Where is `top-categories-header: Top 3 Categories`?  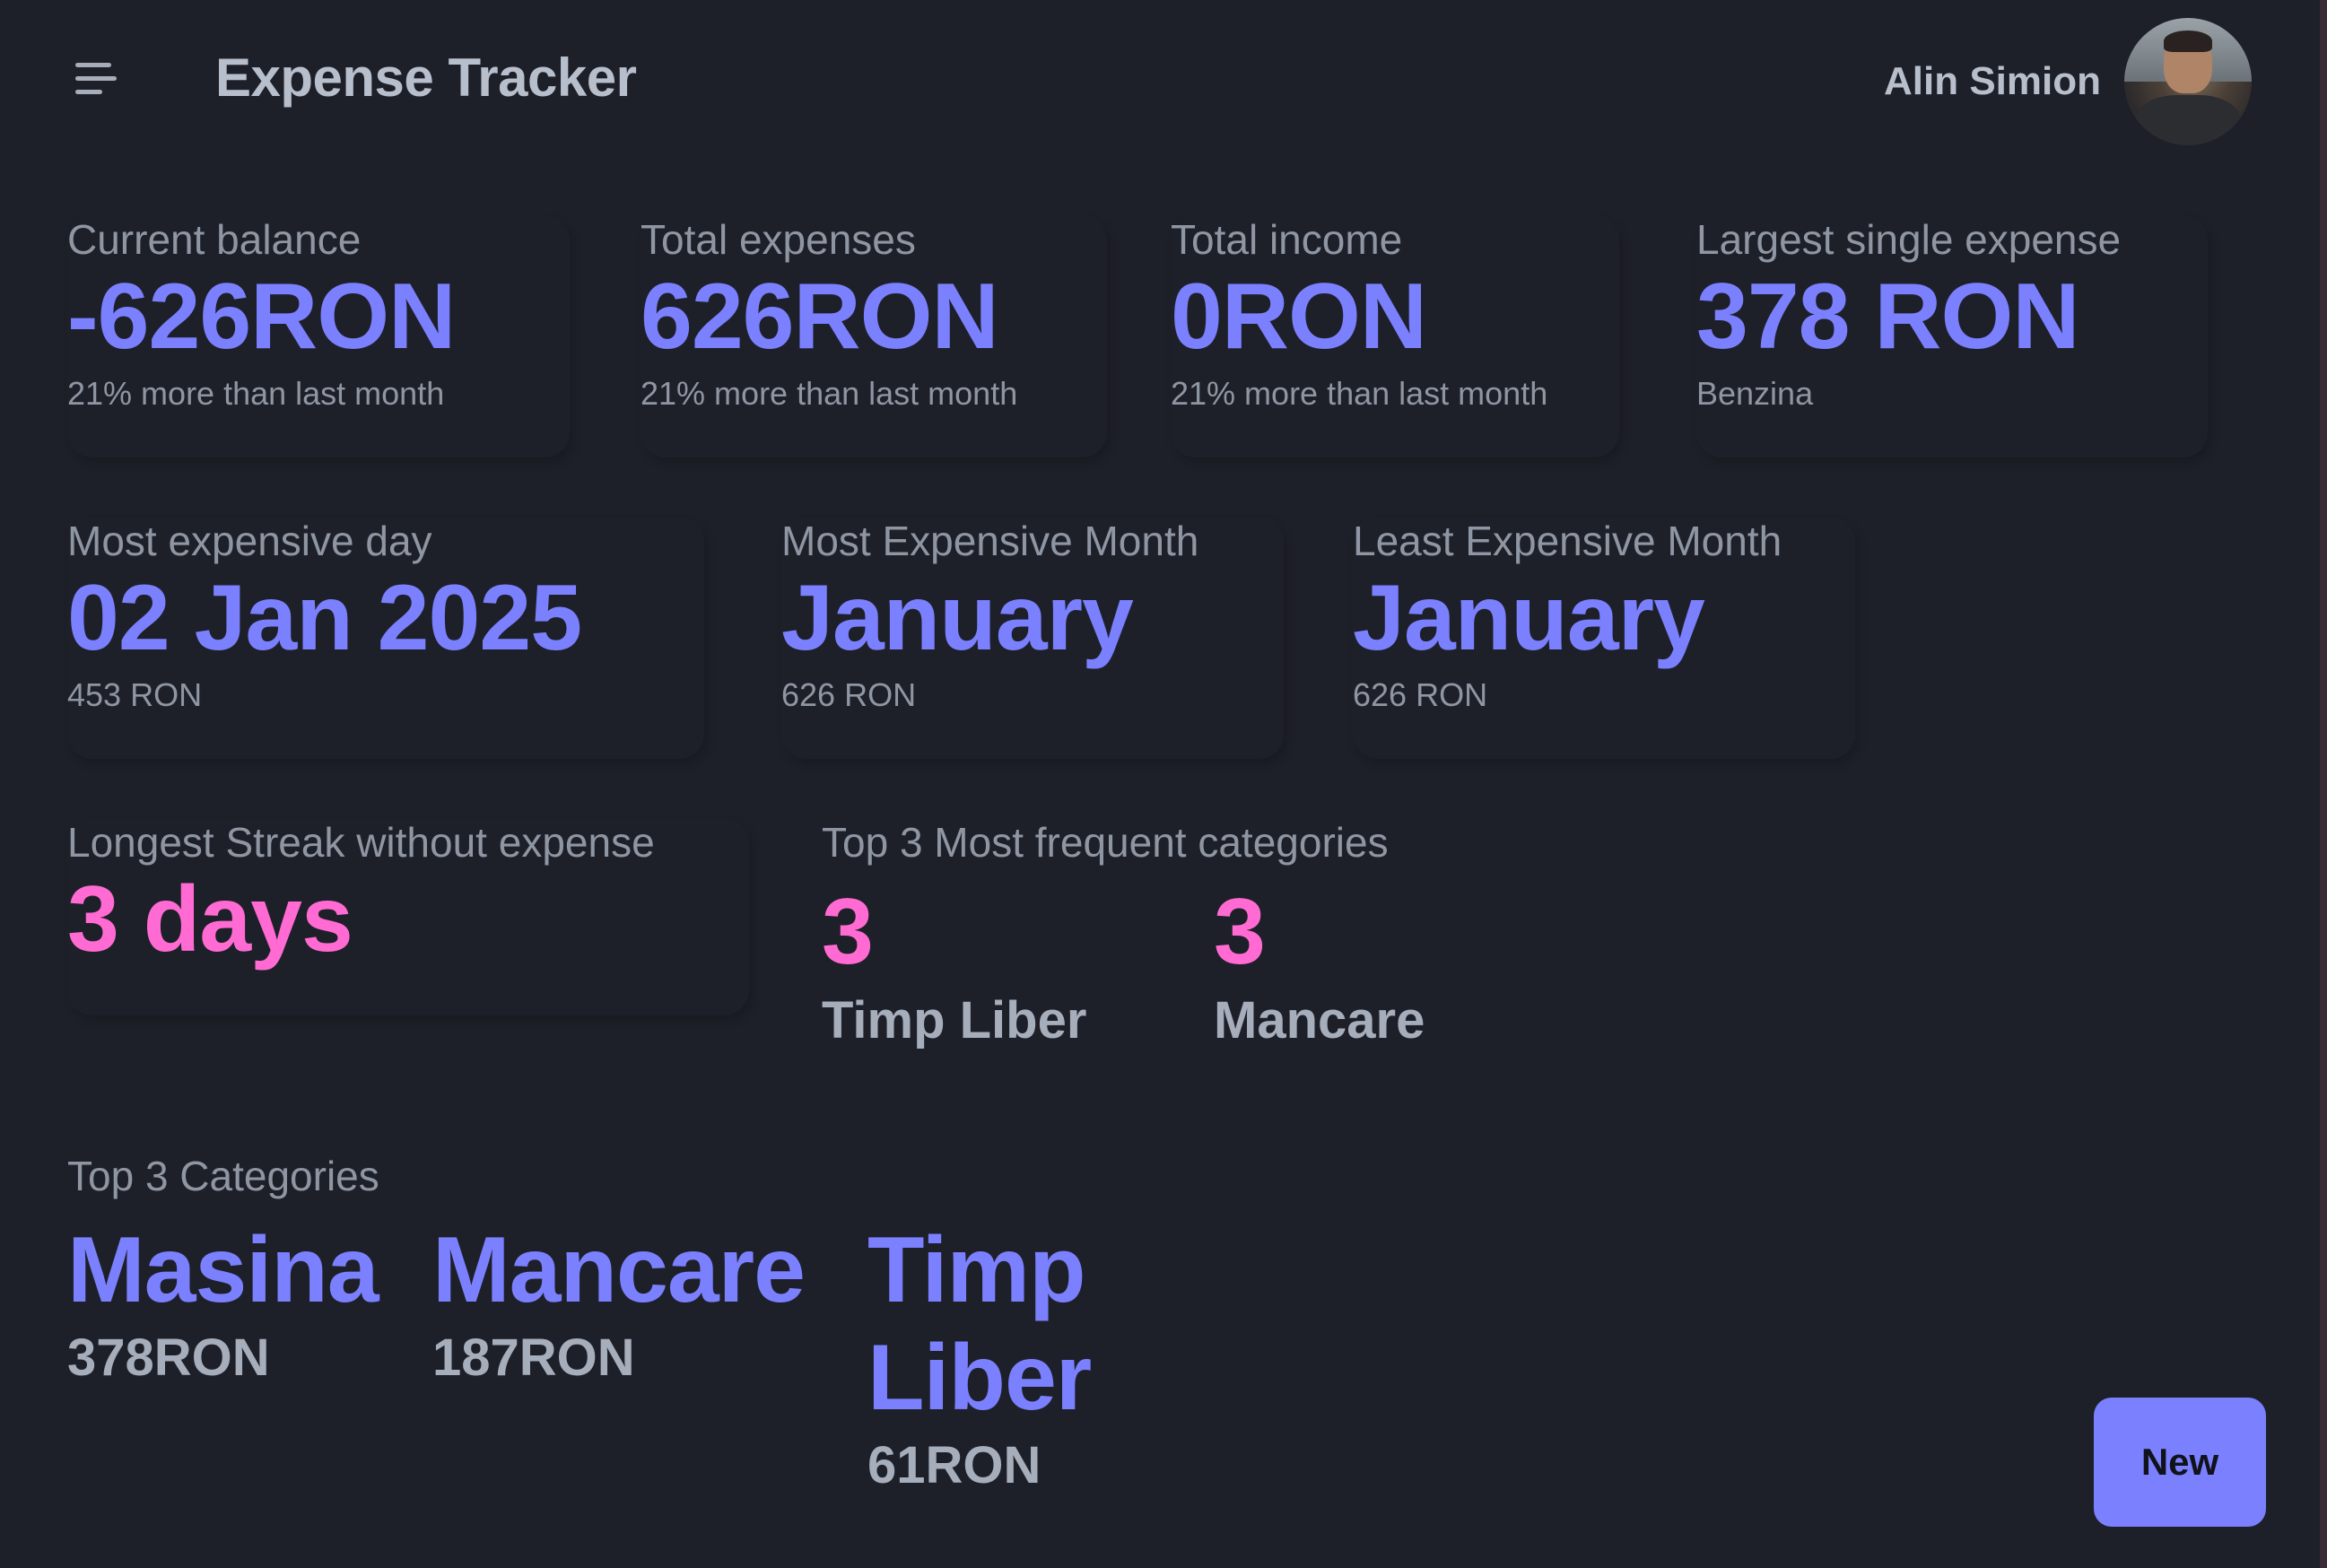
top-categories-header: Top 3 Categories is located at coordinates (336, 1179).